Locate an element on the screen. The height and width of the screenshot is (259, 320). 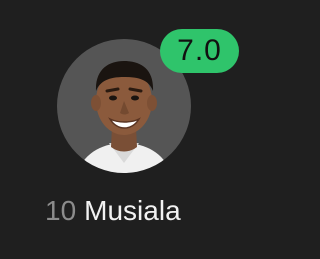
rating-value: 7.0 is located at coordinates (199, 50).